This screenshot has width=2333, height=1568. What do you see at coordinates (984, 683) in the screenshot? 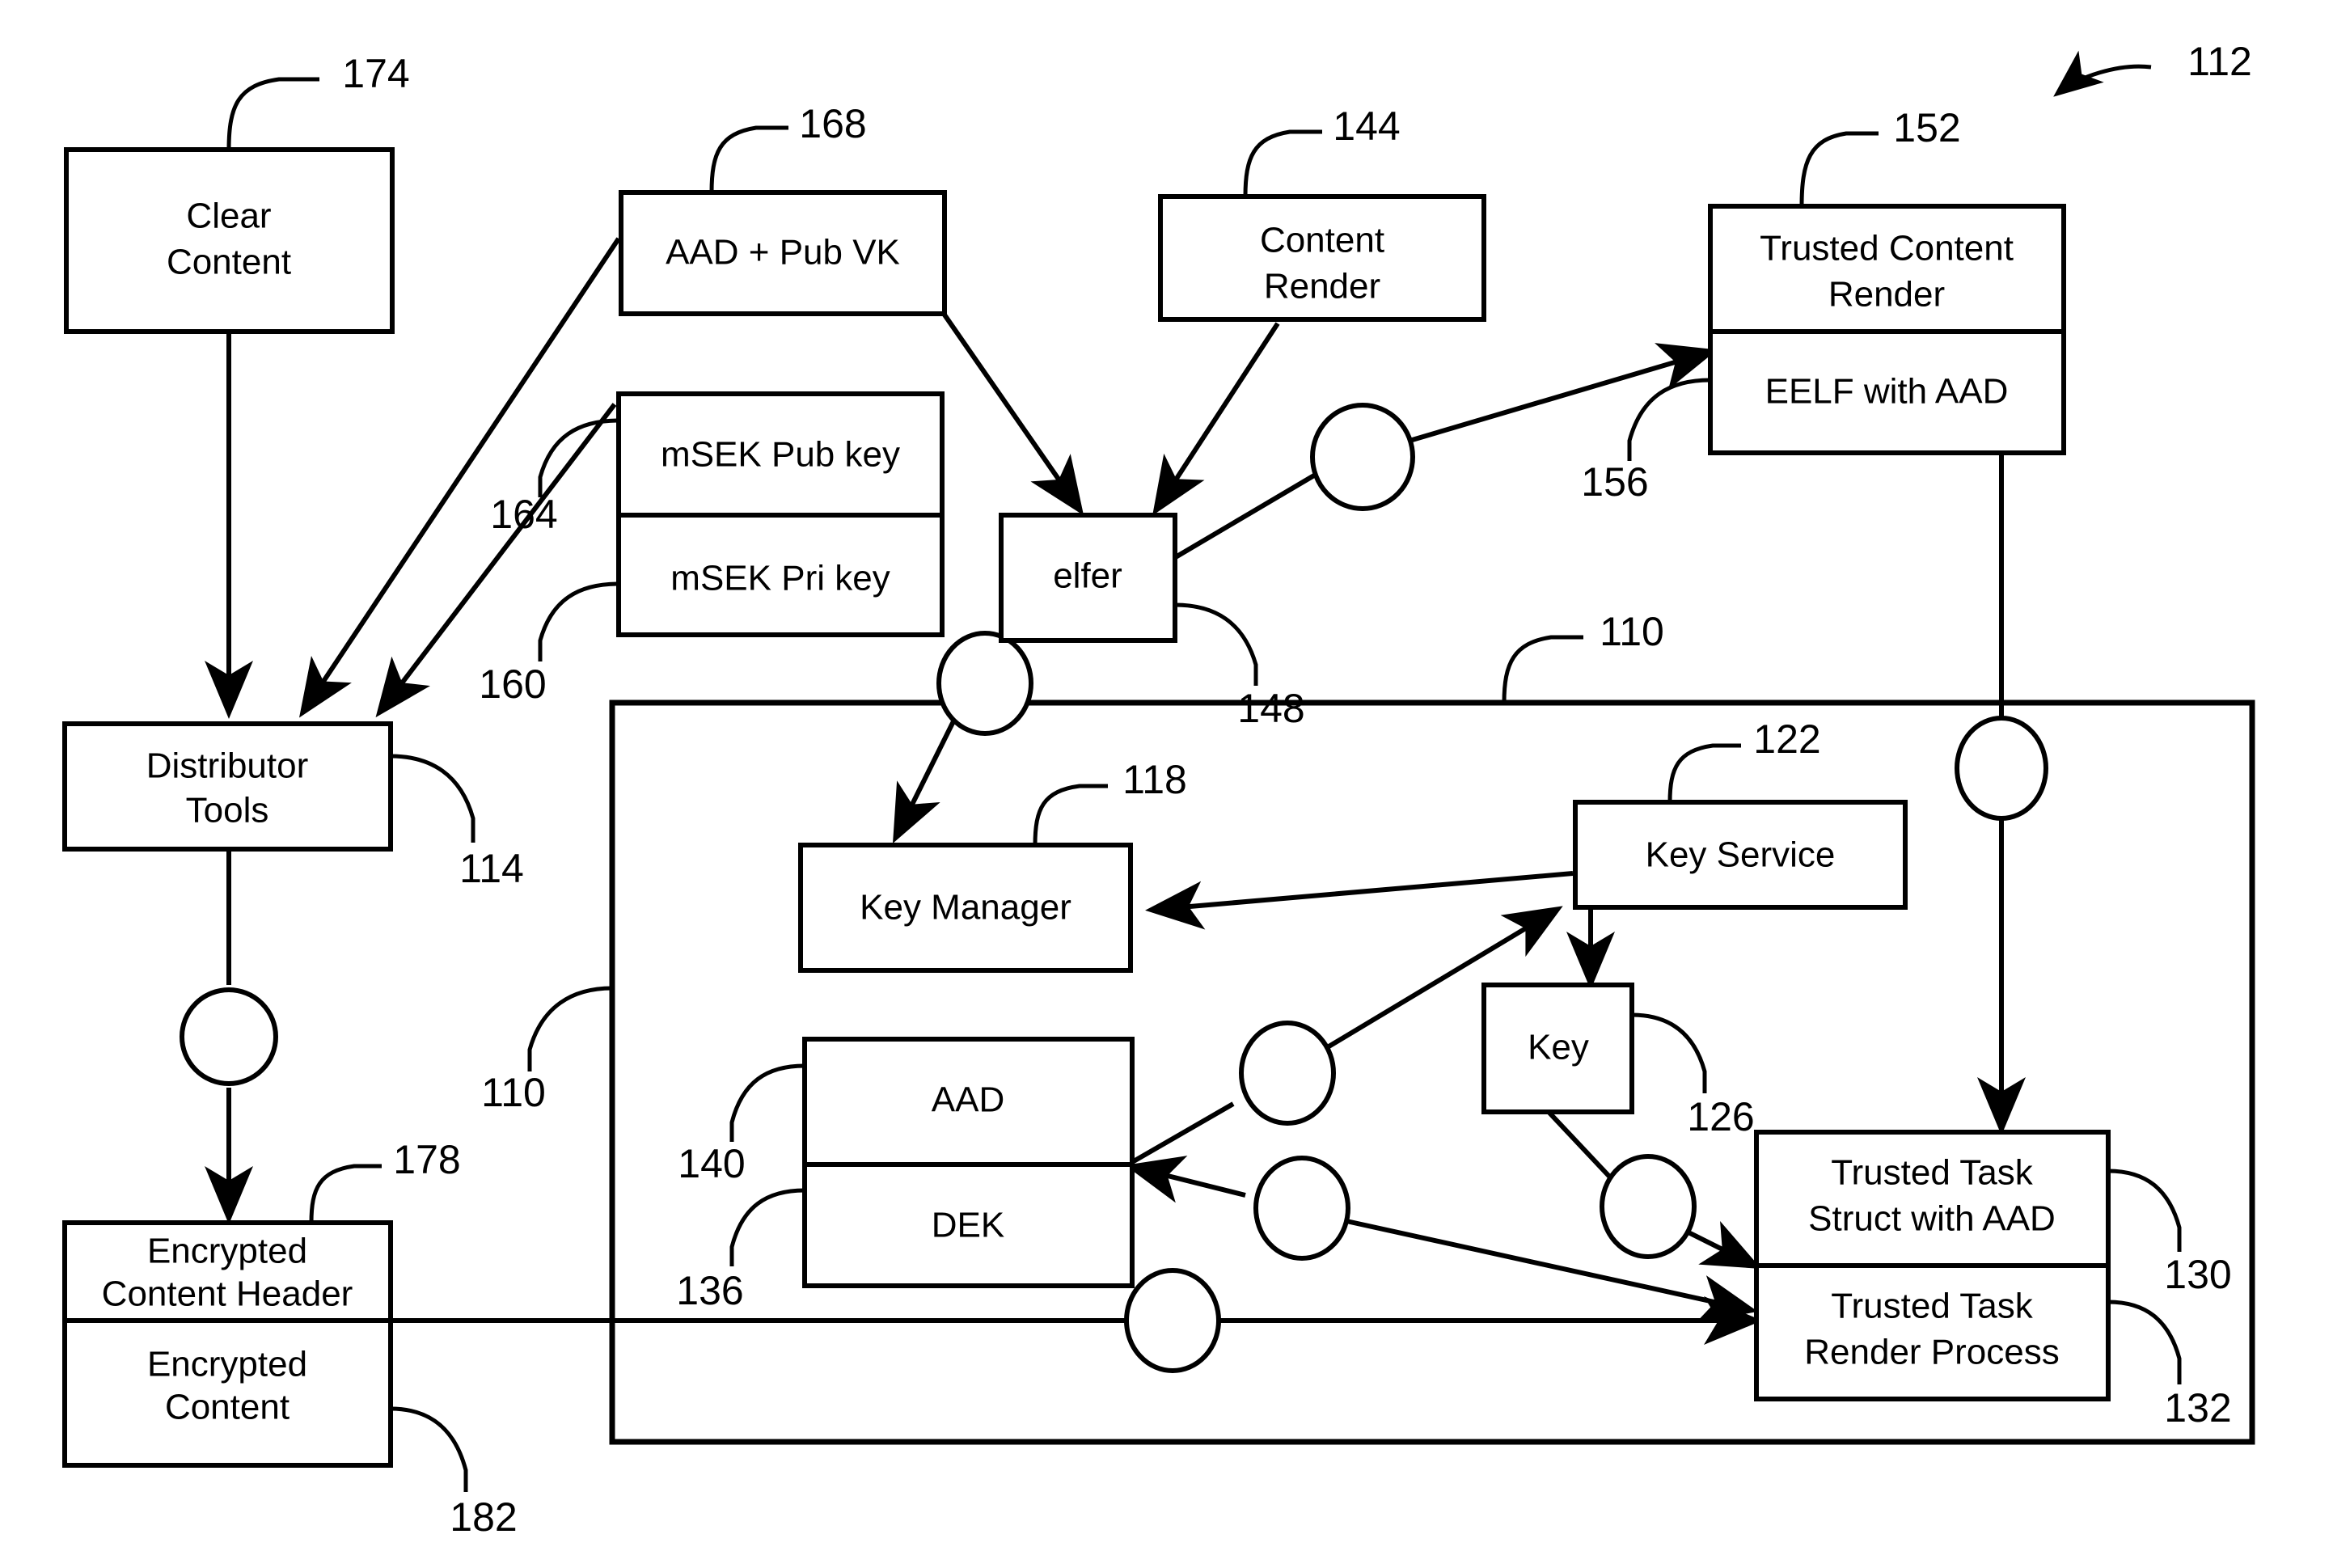
I see `node-circle-elfer-to-keymanager` at bounding box center [984, 683].